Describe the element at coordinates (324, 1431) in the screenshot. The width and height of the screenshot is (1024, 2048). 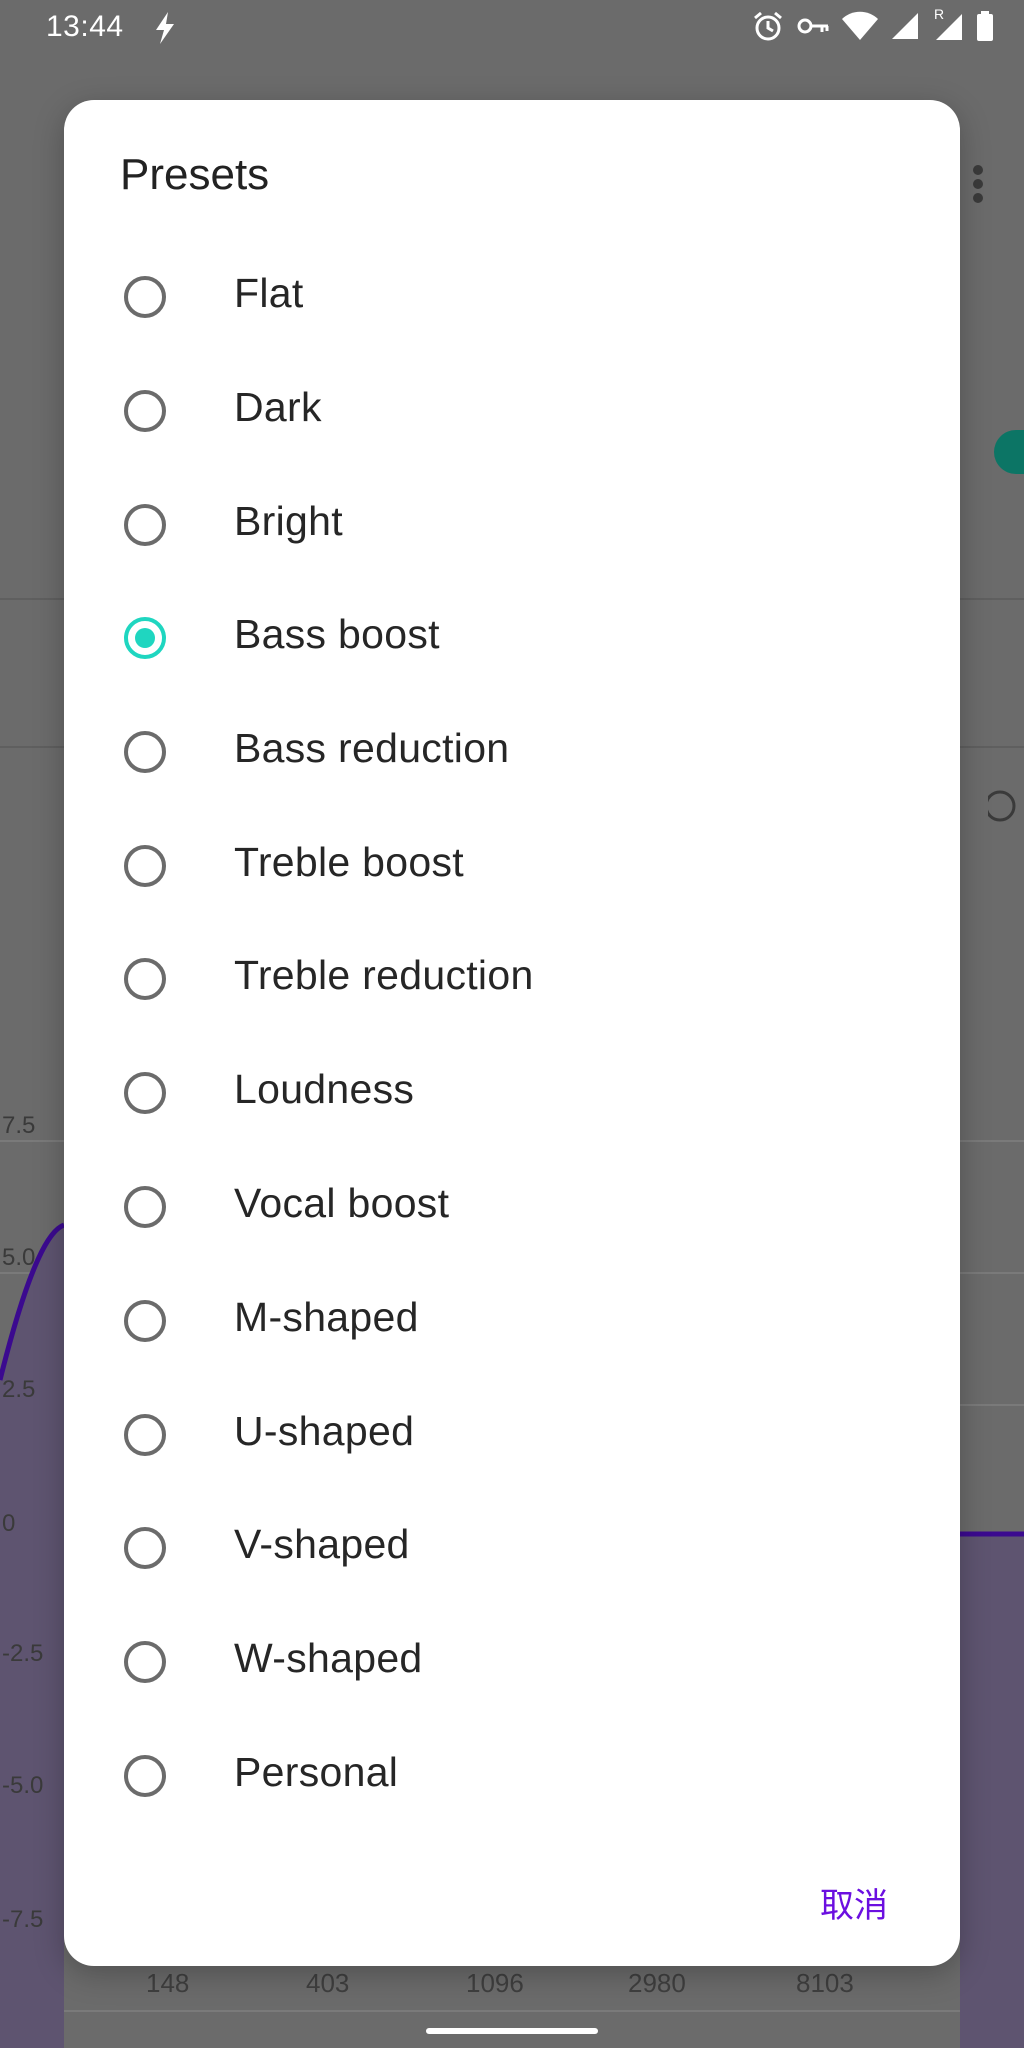
I see `option-label: U-shaped` at that location.